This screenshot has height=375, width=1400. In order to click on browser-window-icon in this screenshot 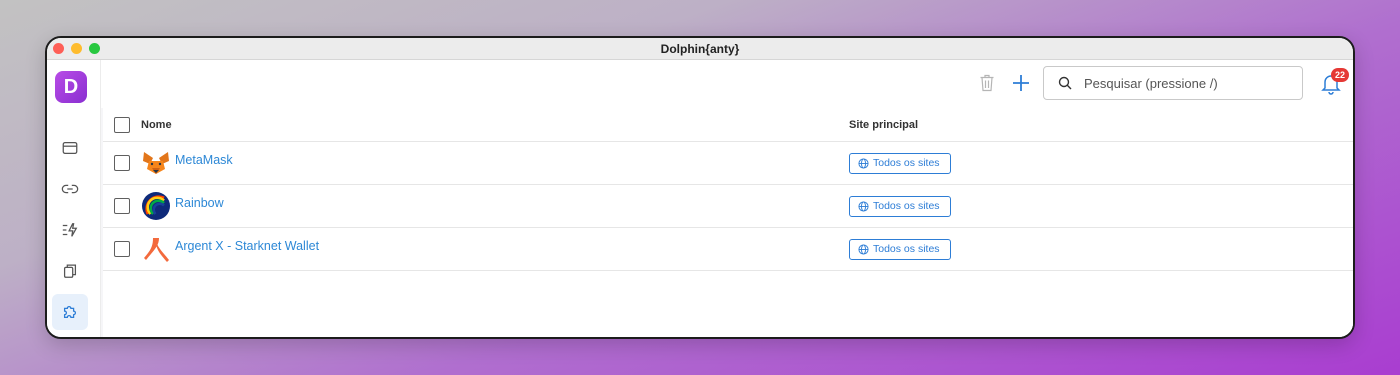, I will do `click(70, 148)`.